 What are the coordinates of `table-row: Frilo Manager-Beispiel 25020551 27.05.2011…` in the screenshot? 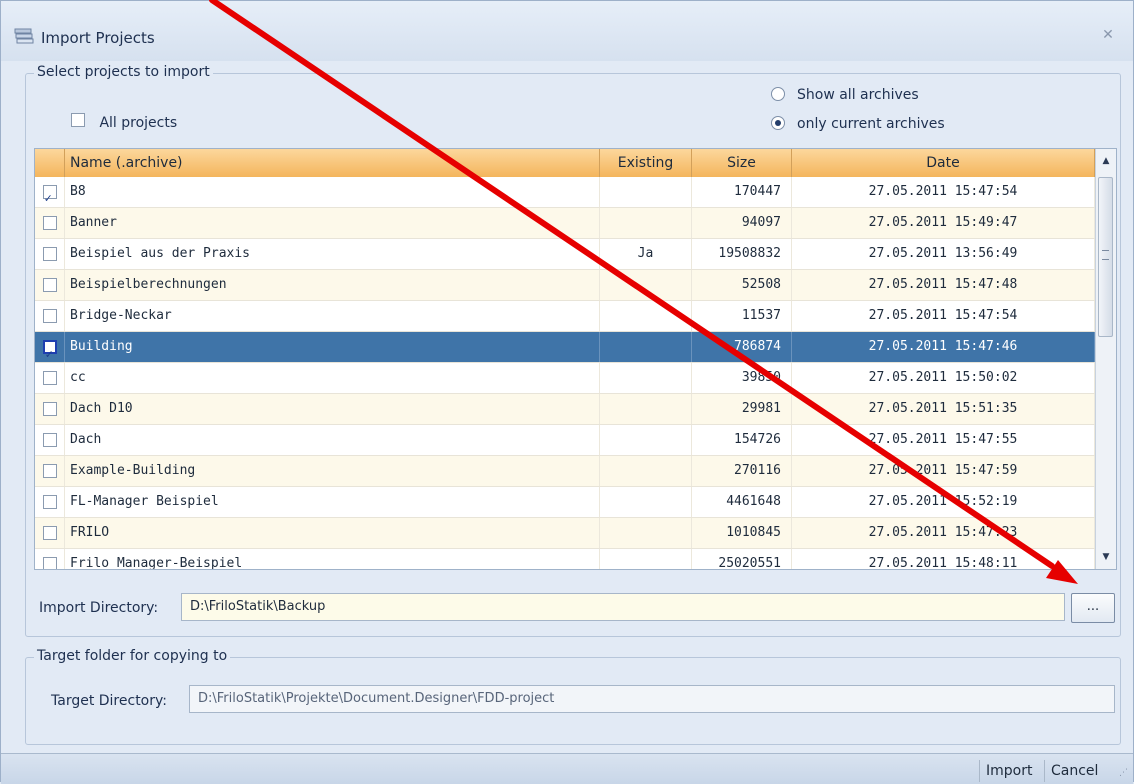 It's located at (565, 559).